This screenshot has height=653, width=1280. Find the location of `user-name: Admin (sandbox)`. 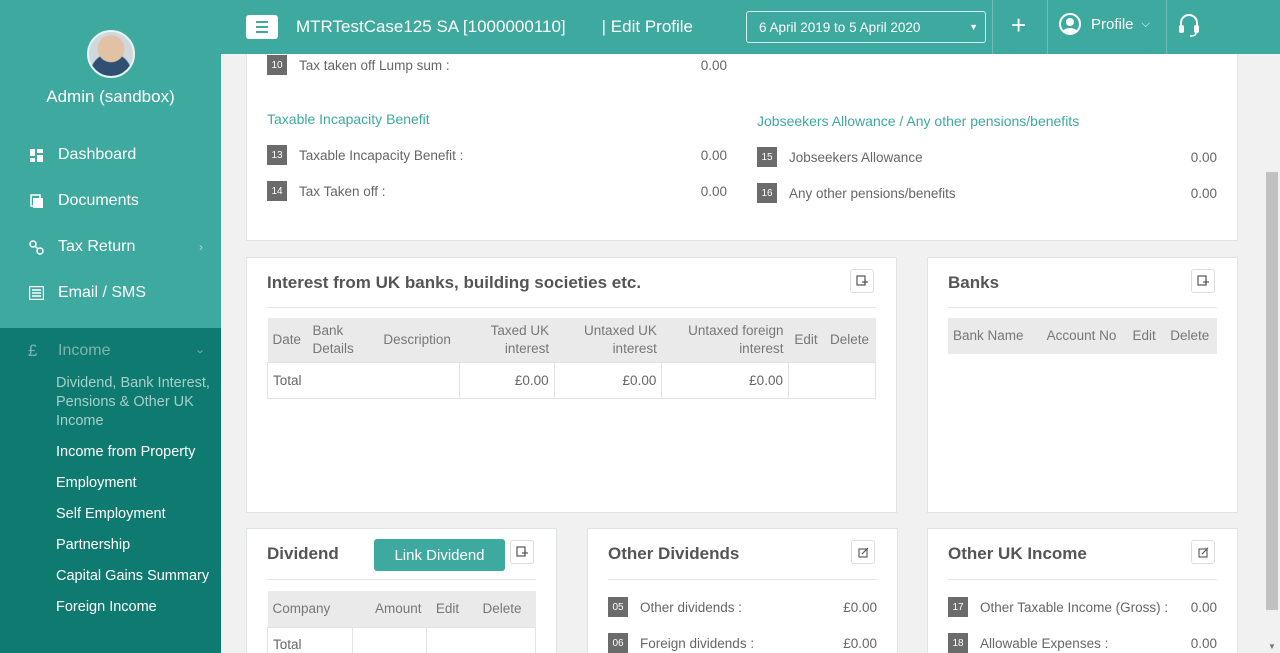

user-name: Admin (sandbox) is located at coordinates (110, 96).